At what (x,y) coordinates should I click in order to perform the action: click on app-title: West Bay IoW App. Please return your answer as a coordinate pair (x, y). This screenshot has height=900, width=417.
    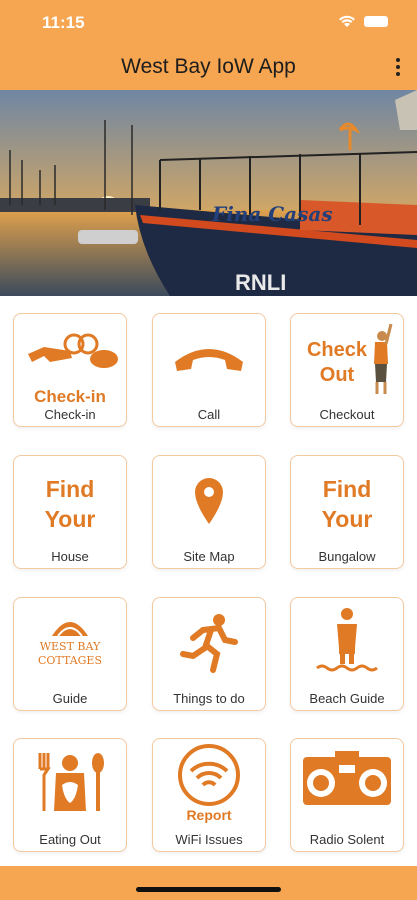
    Looking at the image, I should click on (208, 66).